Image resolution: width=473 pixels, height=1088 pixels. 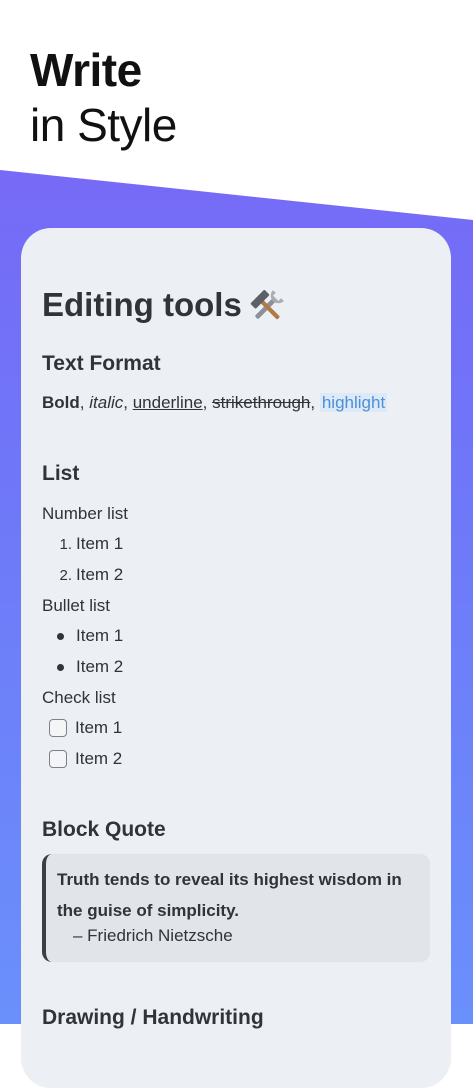 I want to click on list-number: 1., so click(x=65, y=544).